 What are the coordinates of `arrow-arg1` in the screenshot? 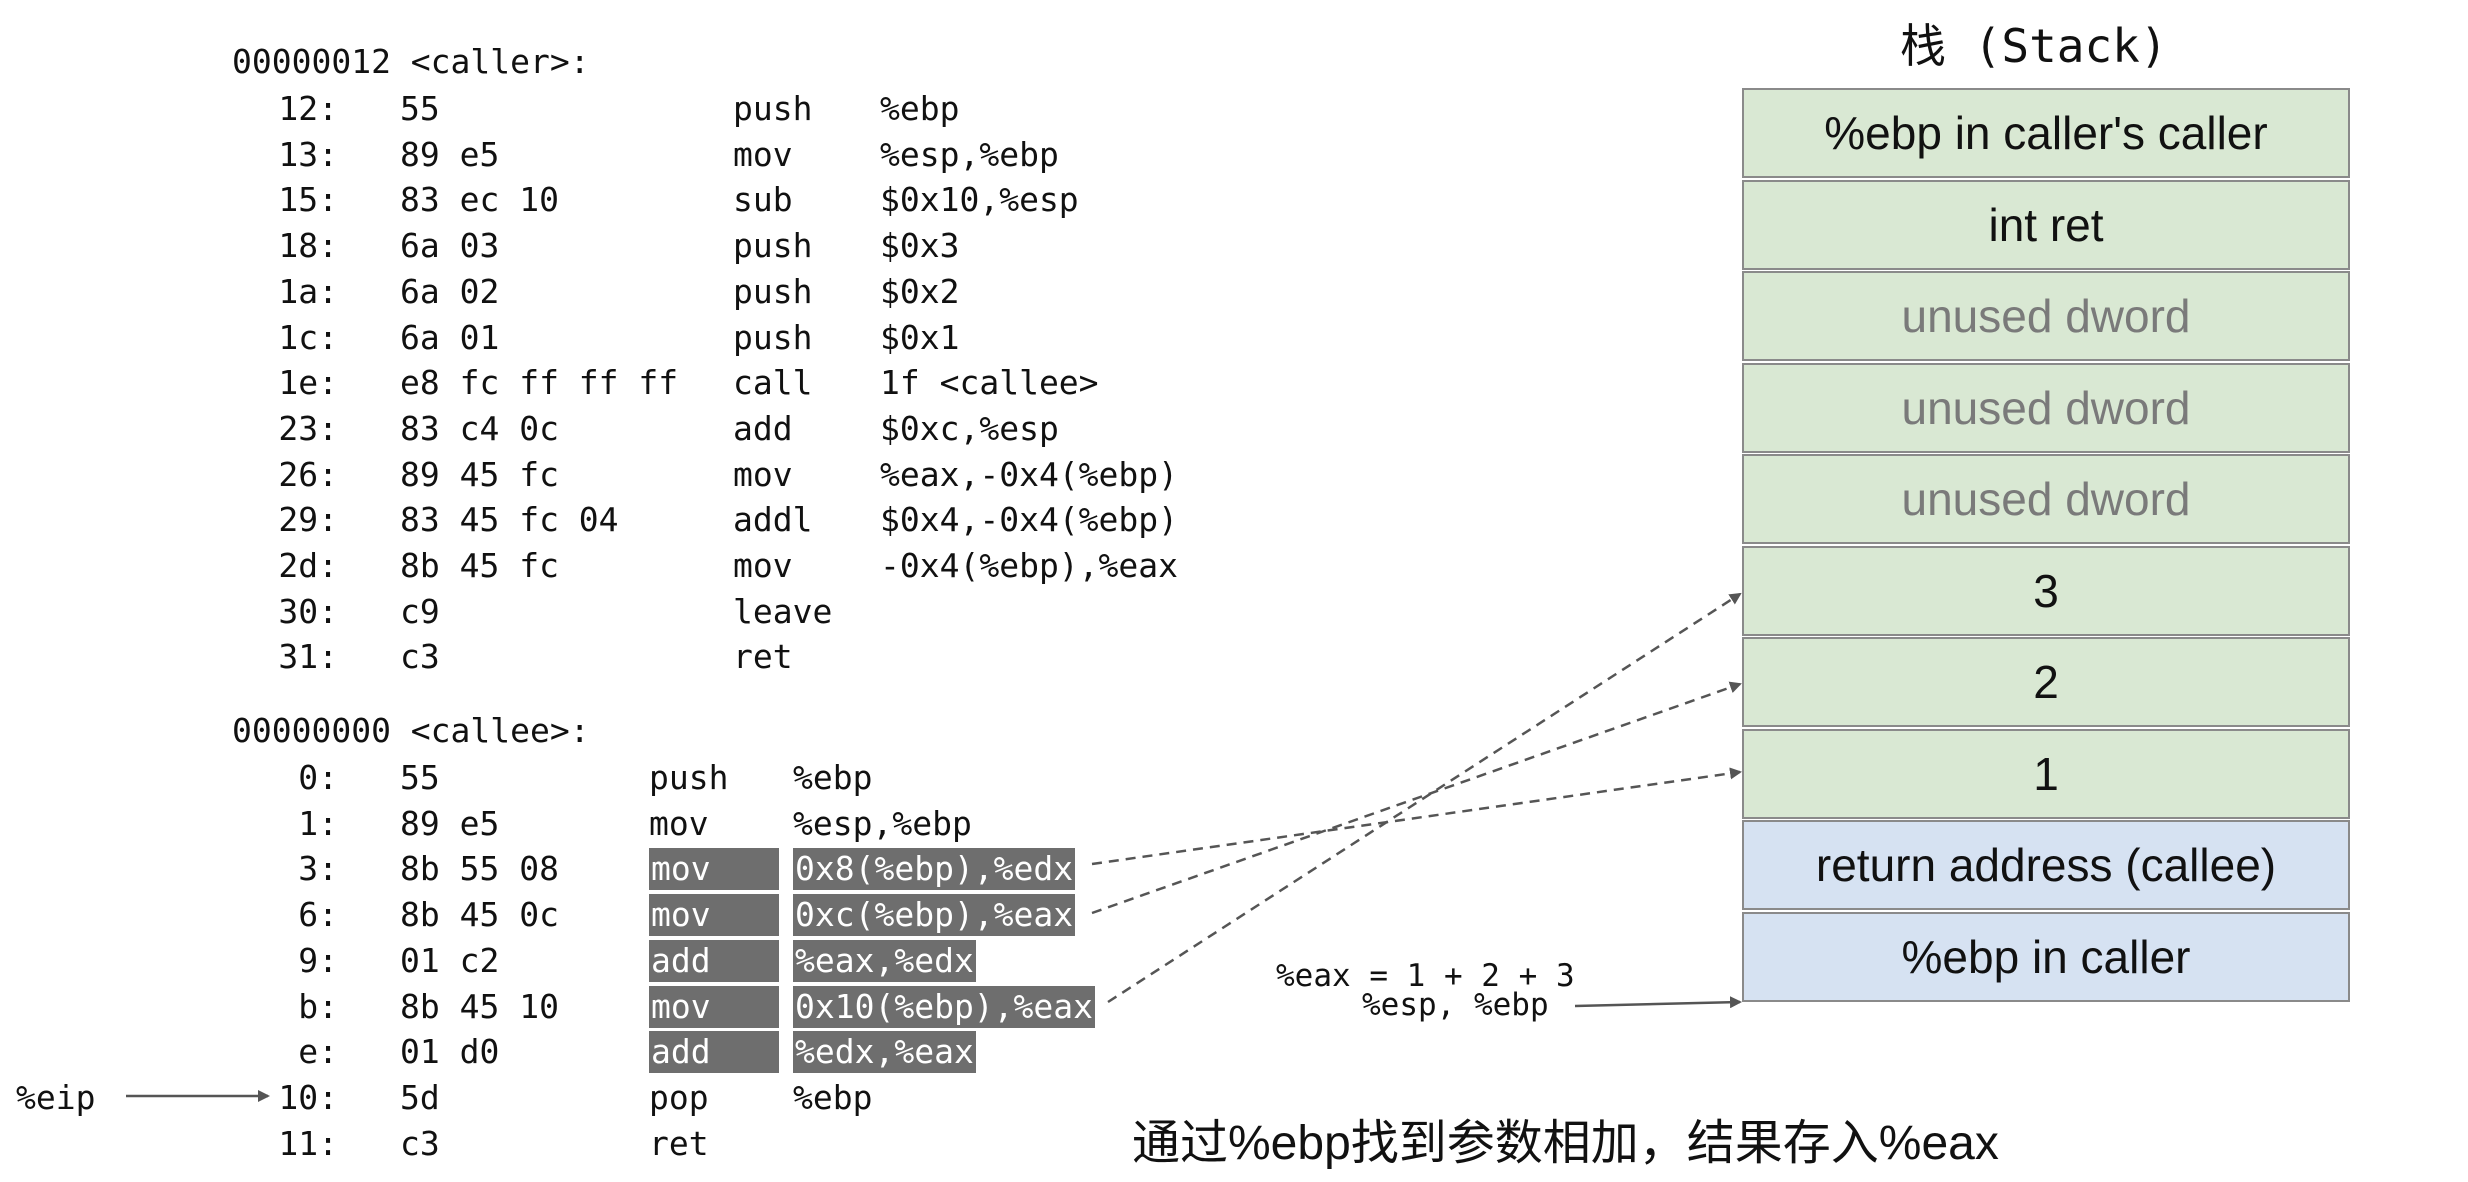 It's located at (1416, 816).